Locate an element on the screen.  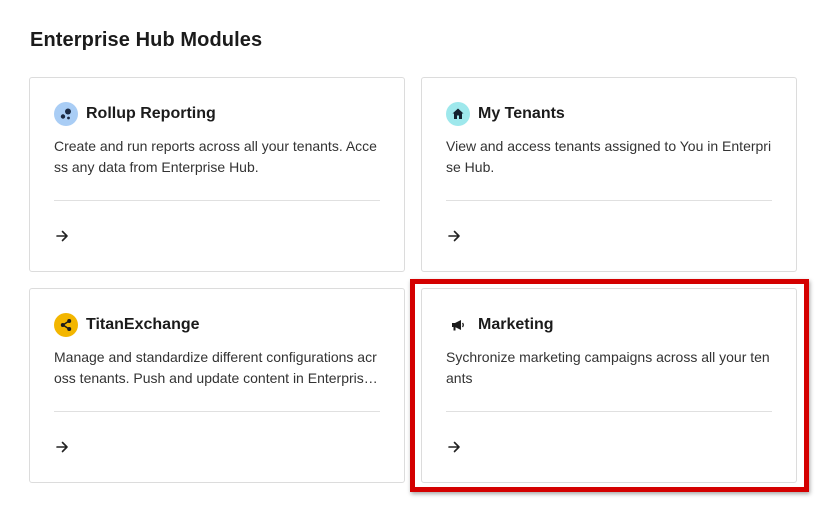
card-header: Marketing is located at coordinates (500, 325).